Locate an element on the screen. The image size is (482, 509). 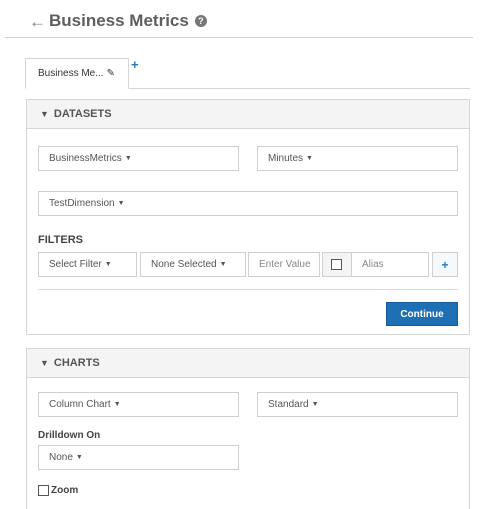
zoom-label: Zoom is located at coordinates (65, 490).